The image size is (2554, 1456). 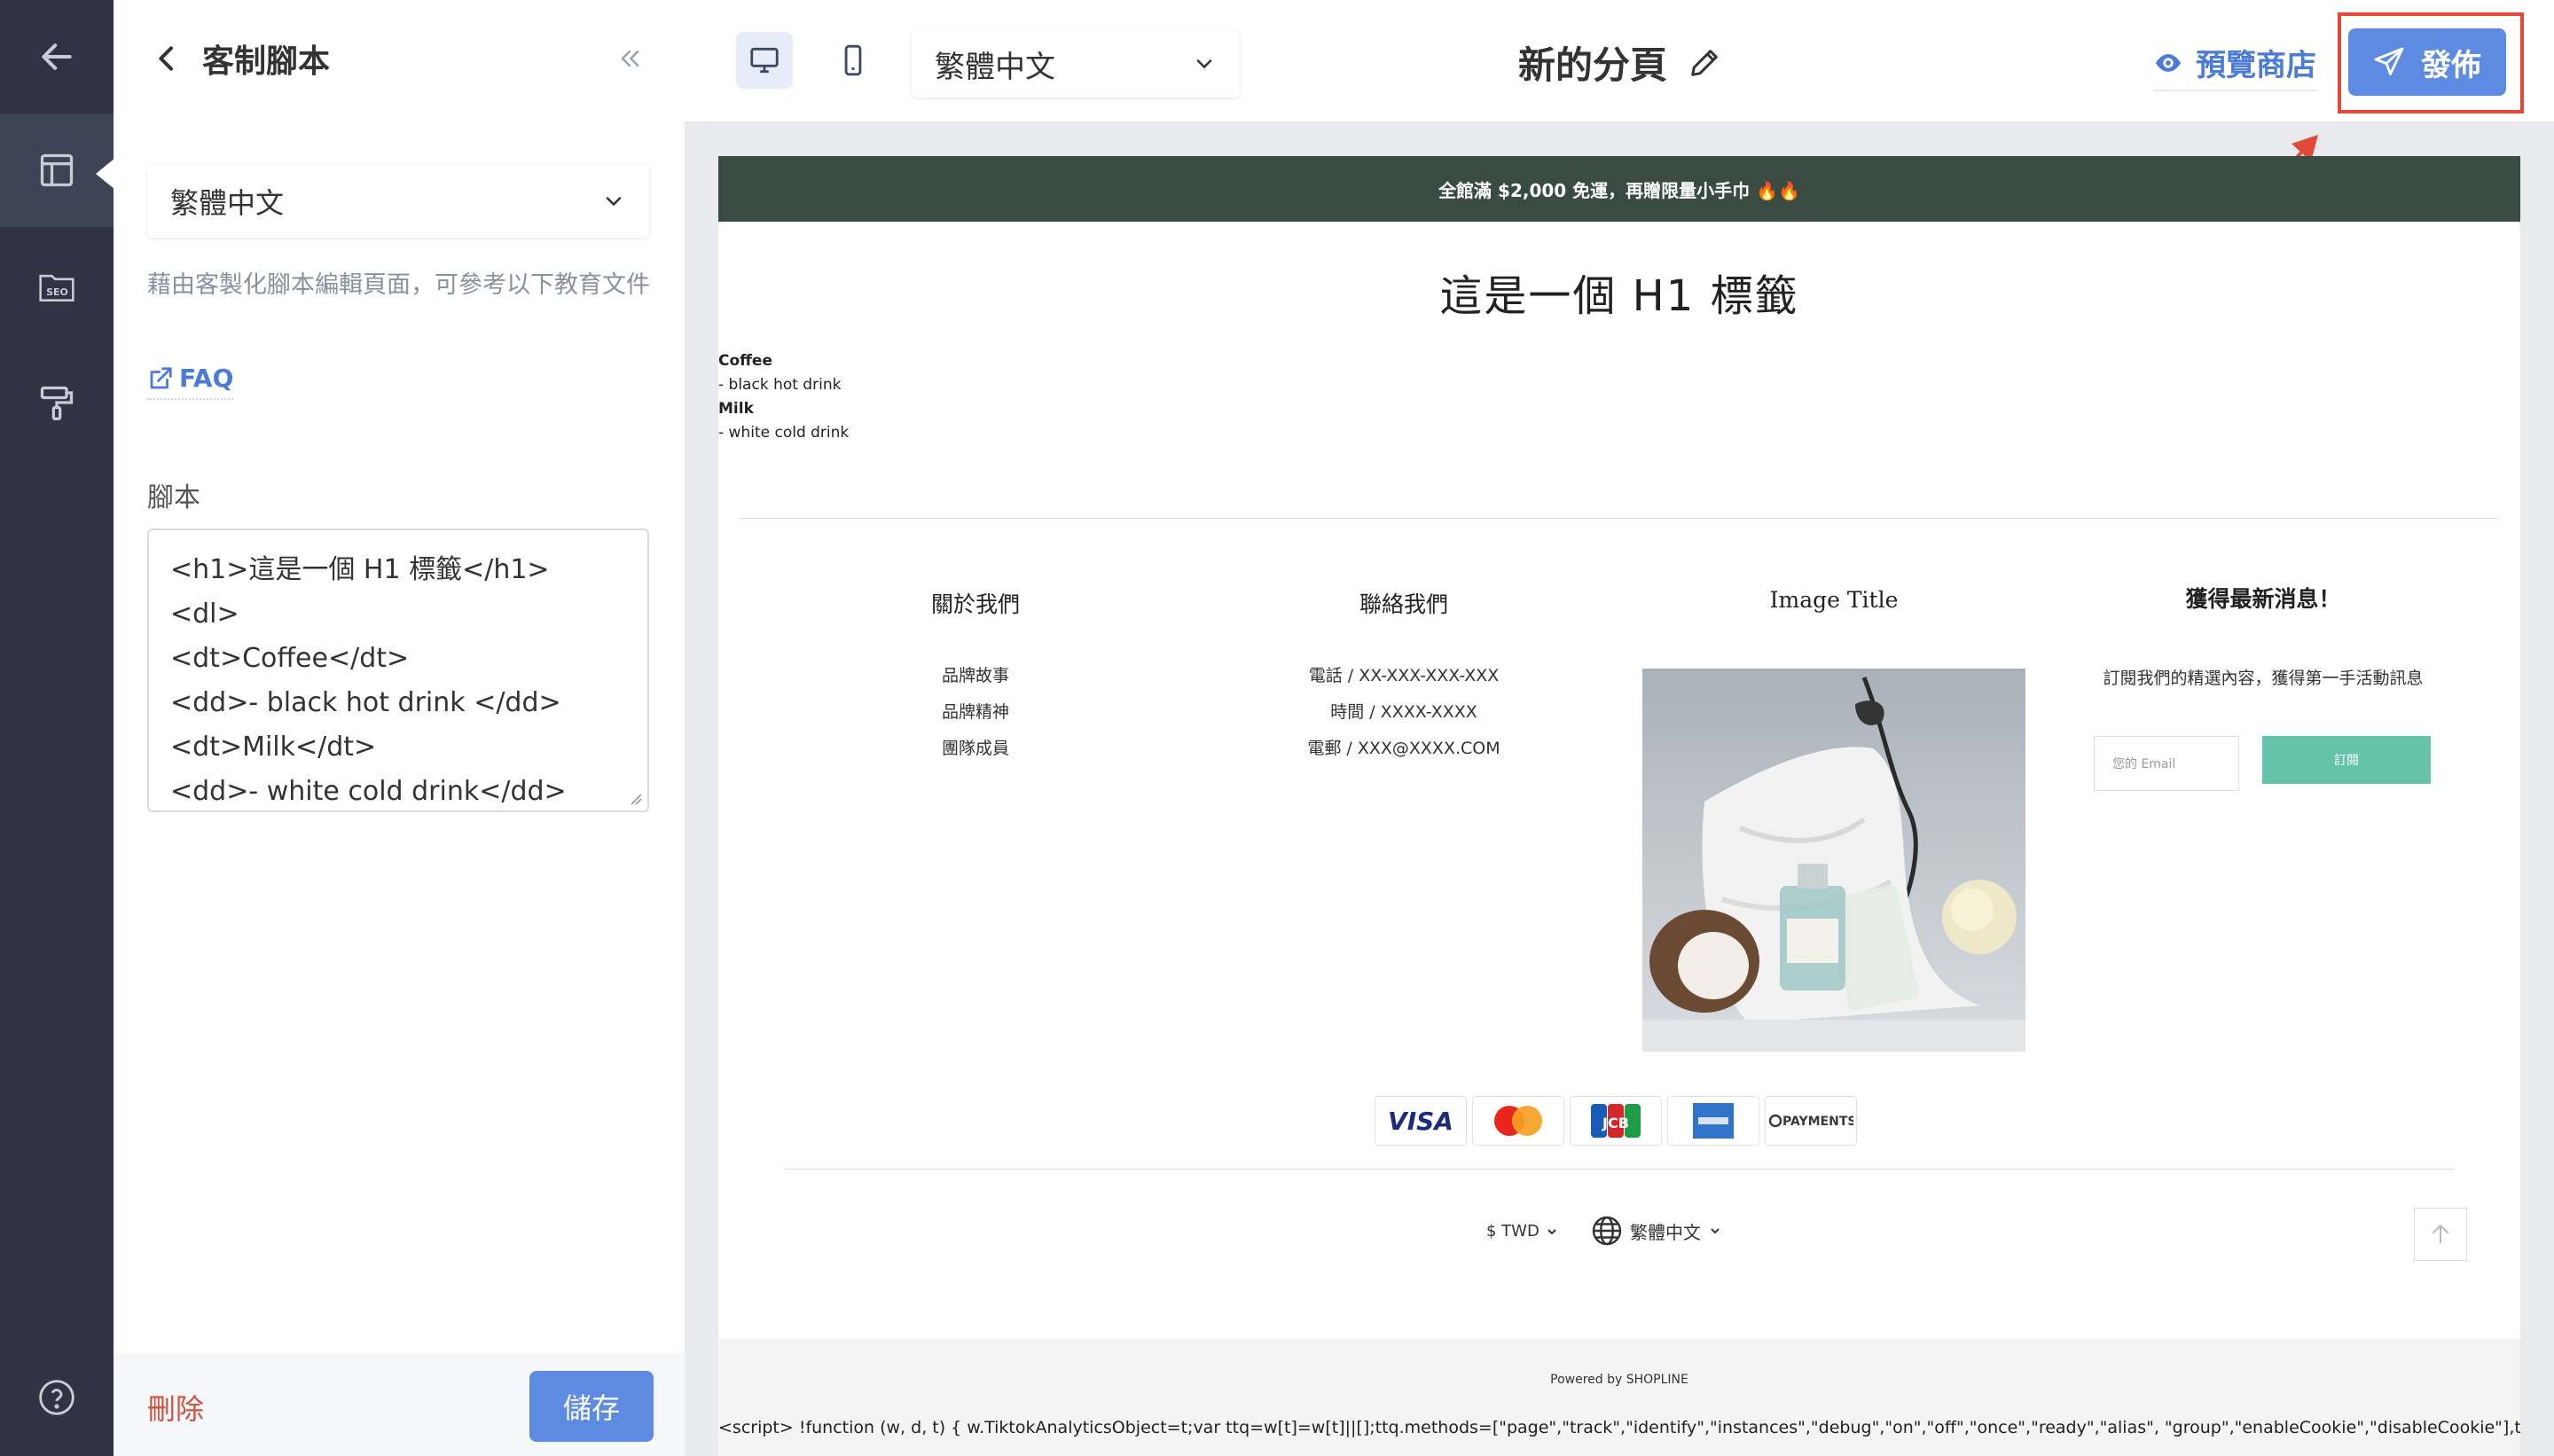 I want to click on svg-text: PAYMENTS, so click(x=1817, y=1122).